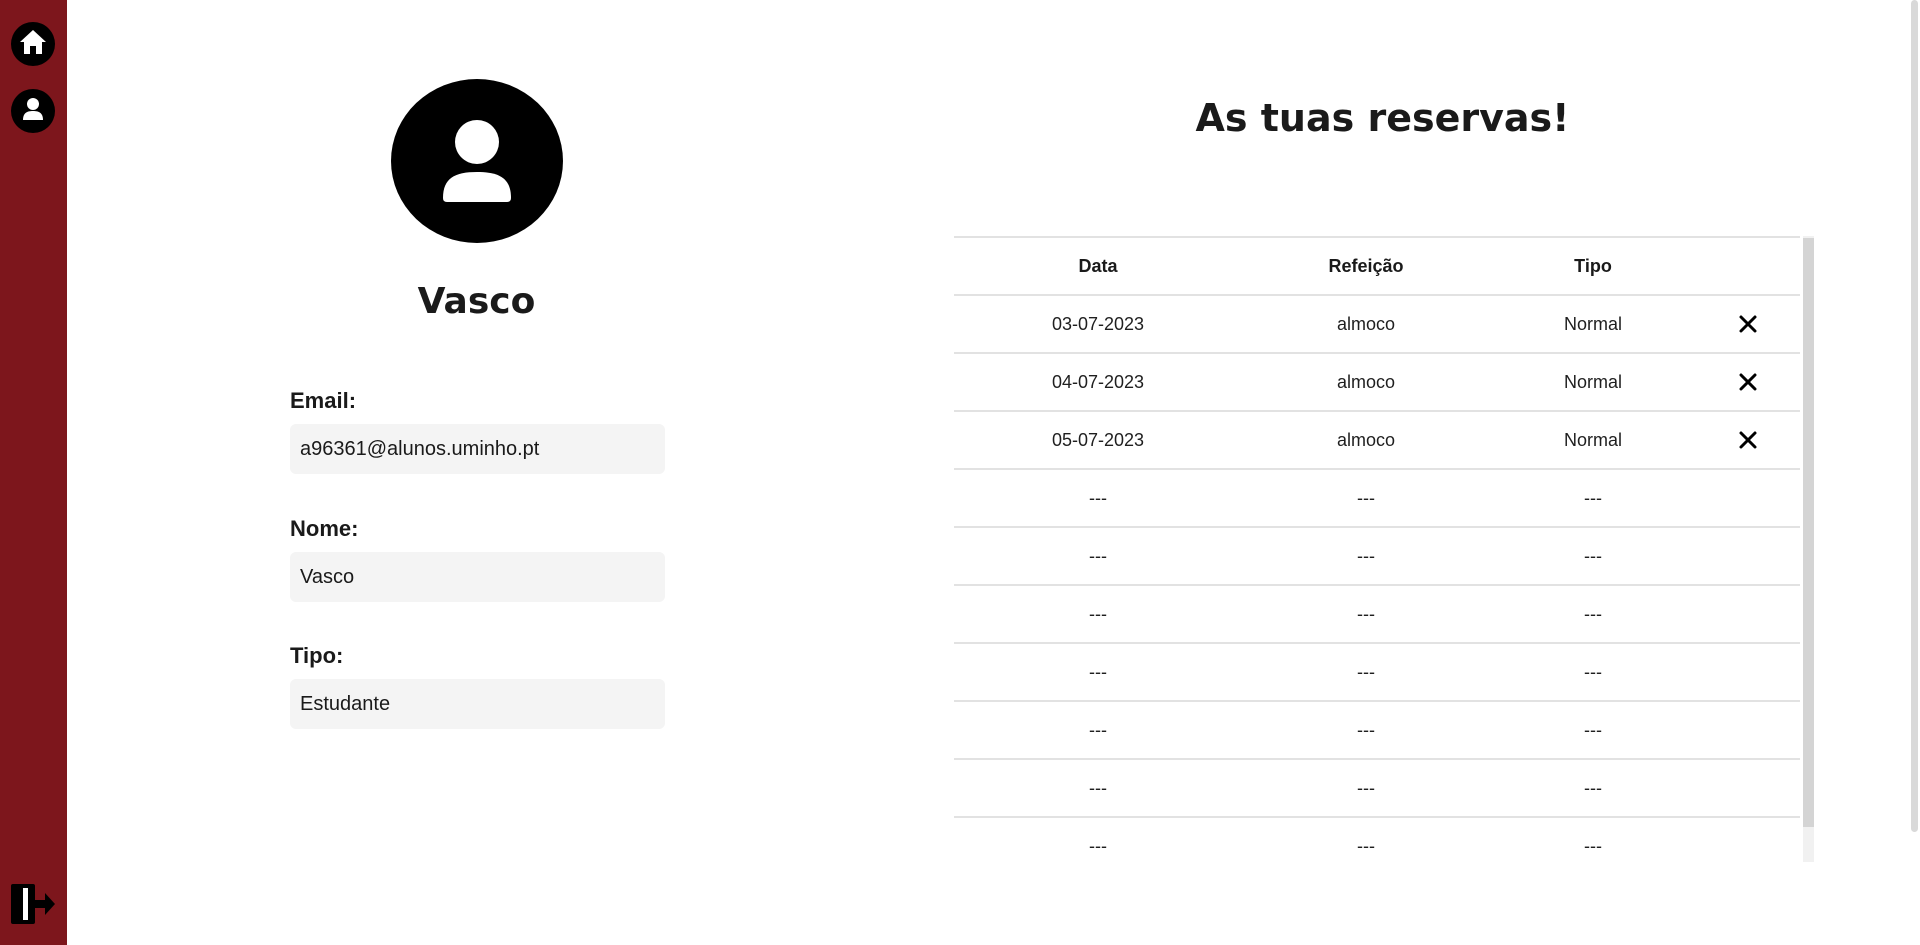 The width and height of the screenshot is (1920, 945). Describe the element at coordinates (477, 161) in the screenshot. I see `user-avatar-icon` at that location.